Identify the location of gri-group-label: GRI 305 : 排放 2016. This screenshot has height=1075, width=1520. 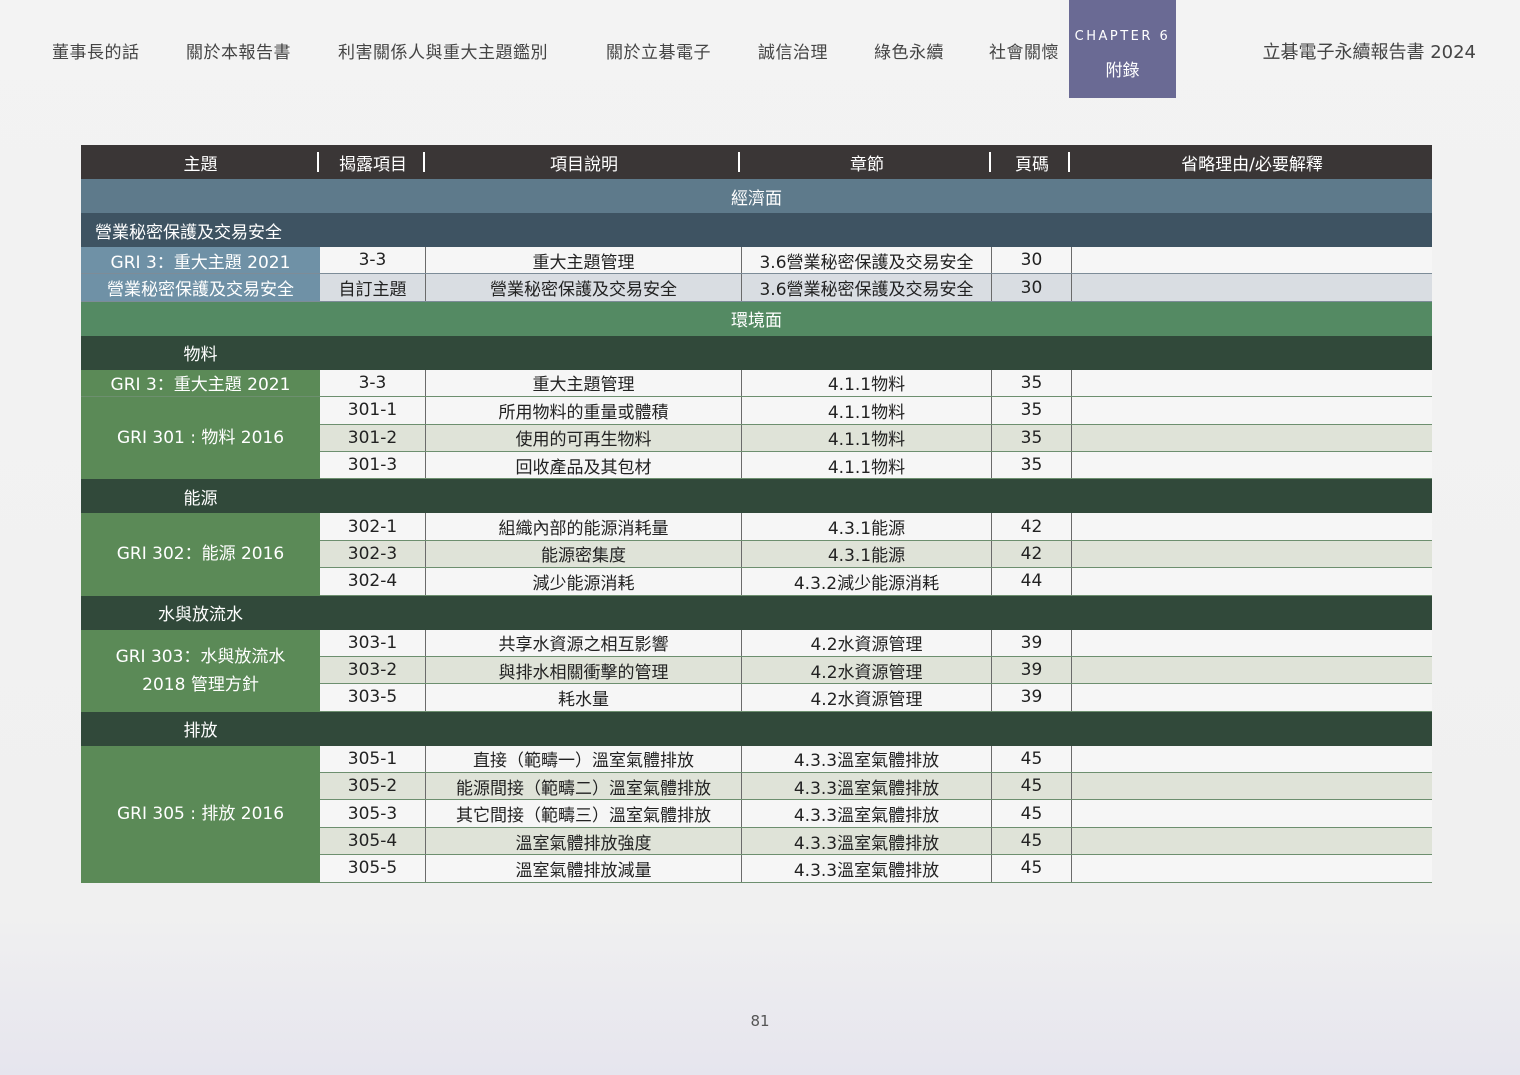
(200, 814).